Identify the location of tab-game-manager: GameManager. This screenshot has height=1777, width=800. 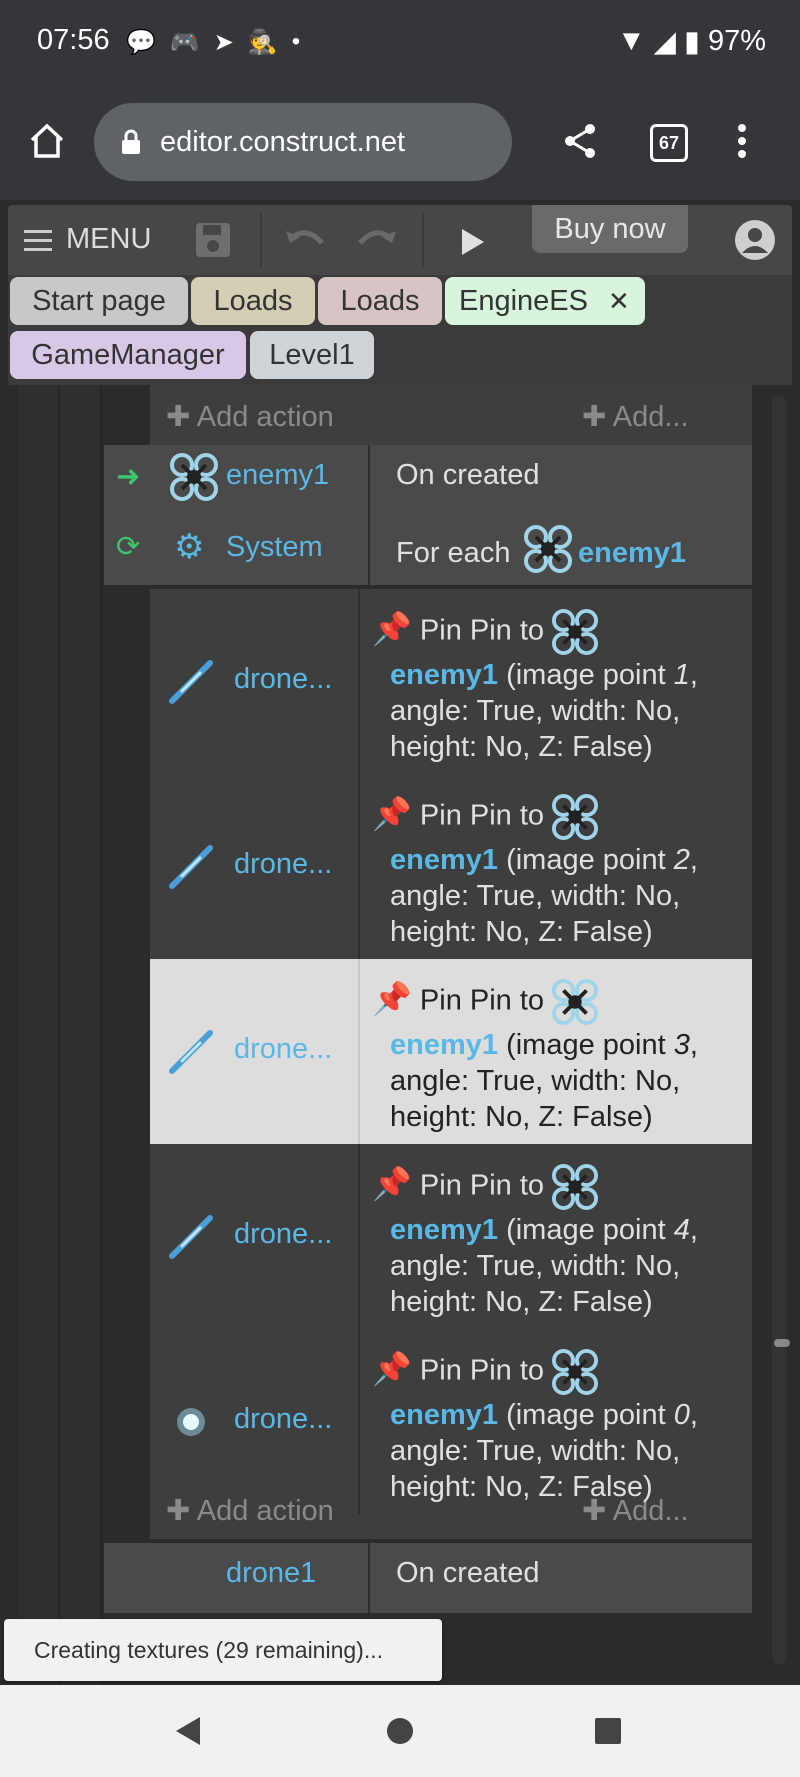
(128, 355).